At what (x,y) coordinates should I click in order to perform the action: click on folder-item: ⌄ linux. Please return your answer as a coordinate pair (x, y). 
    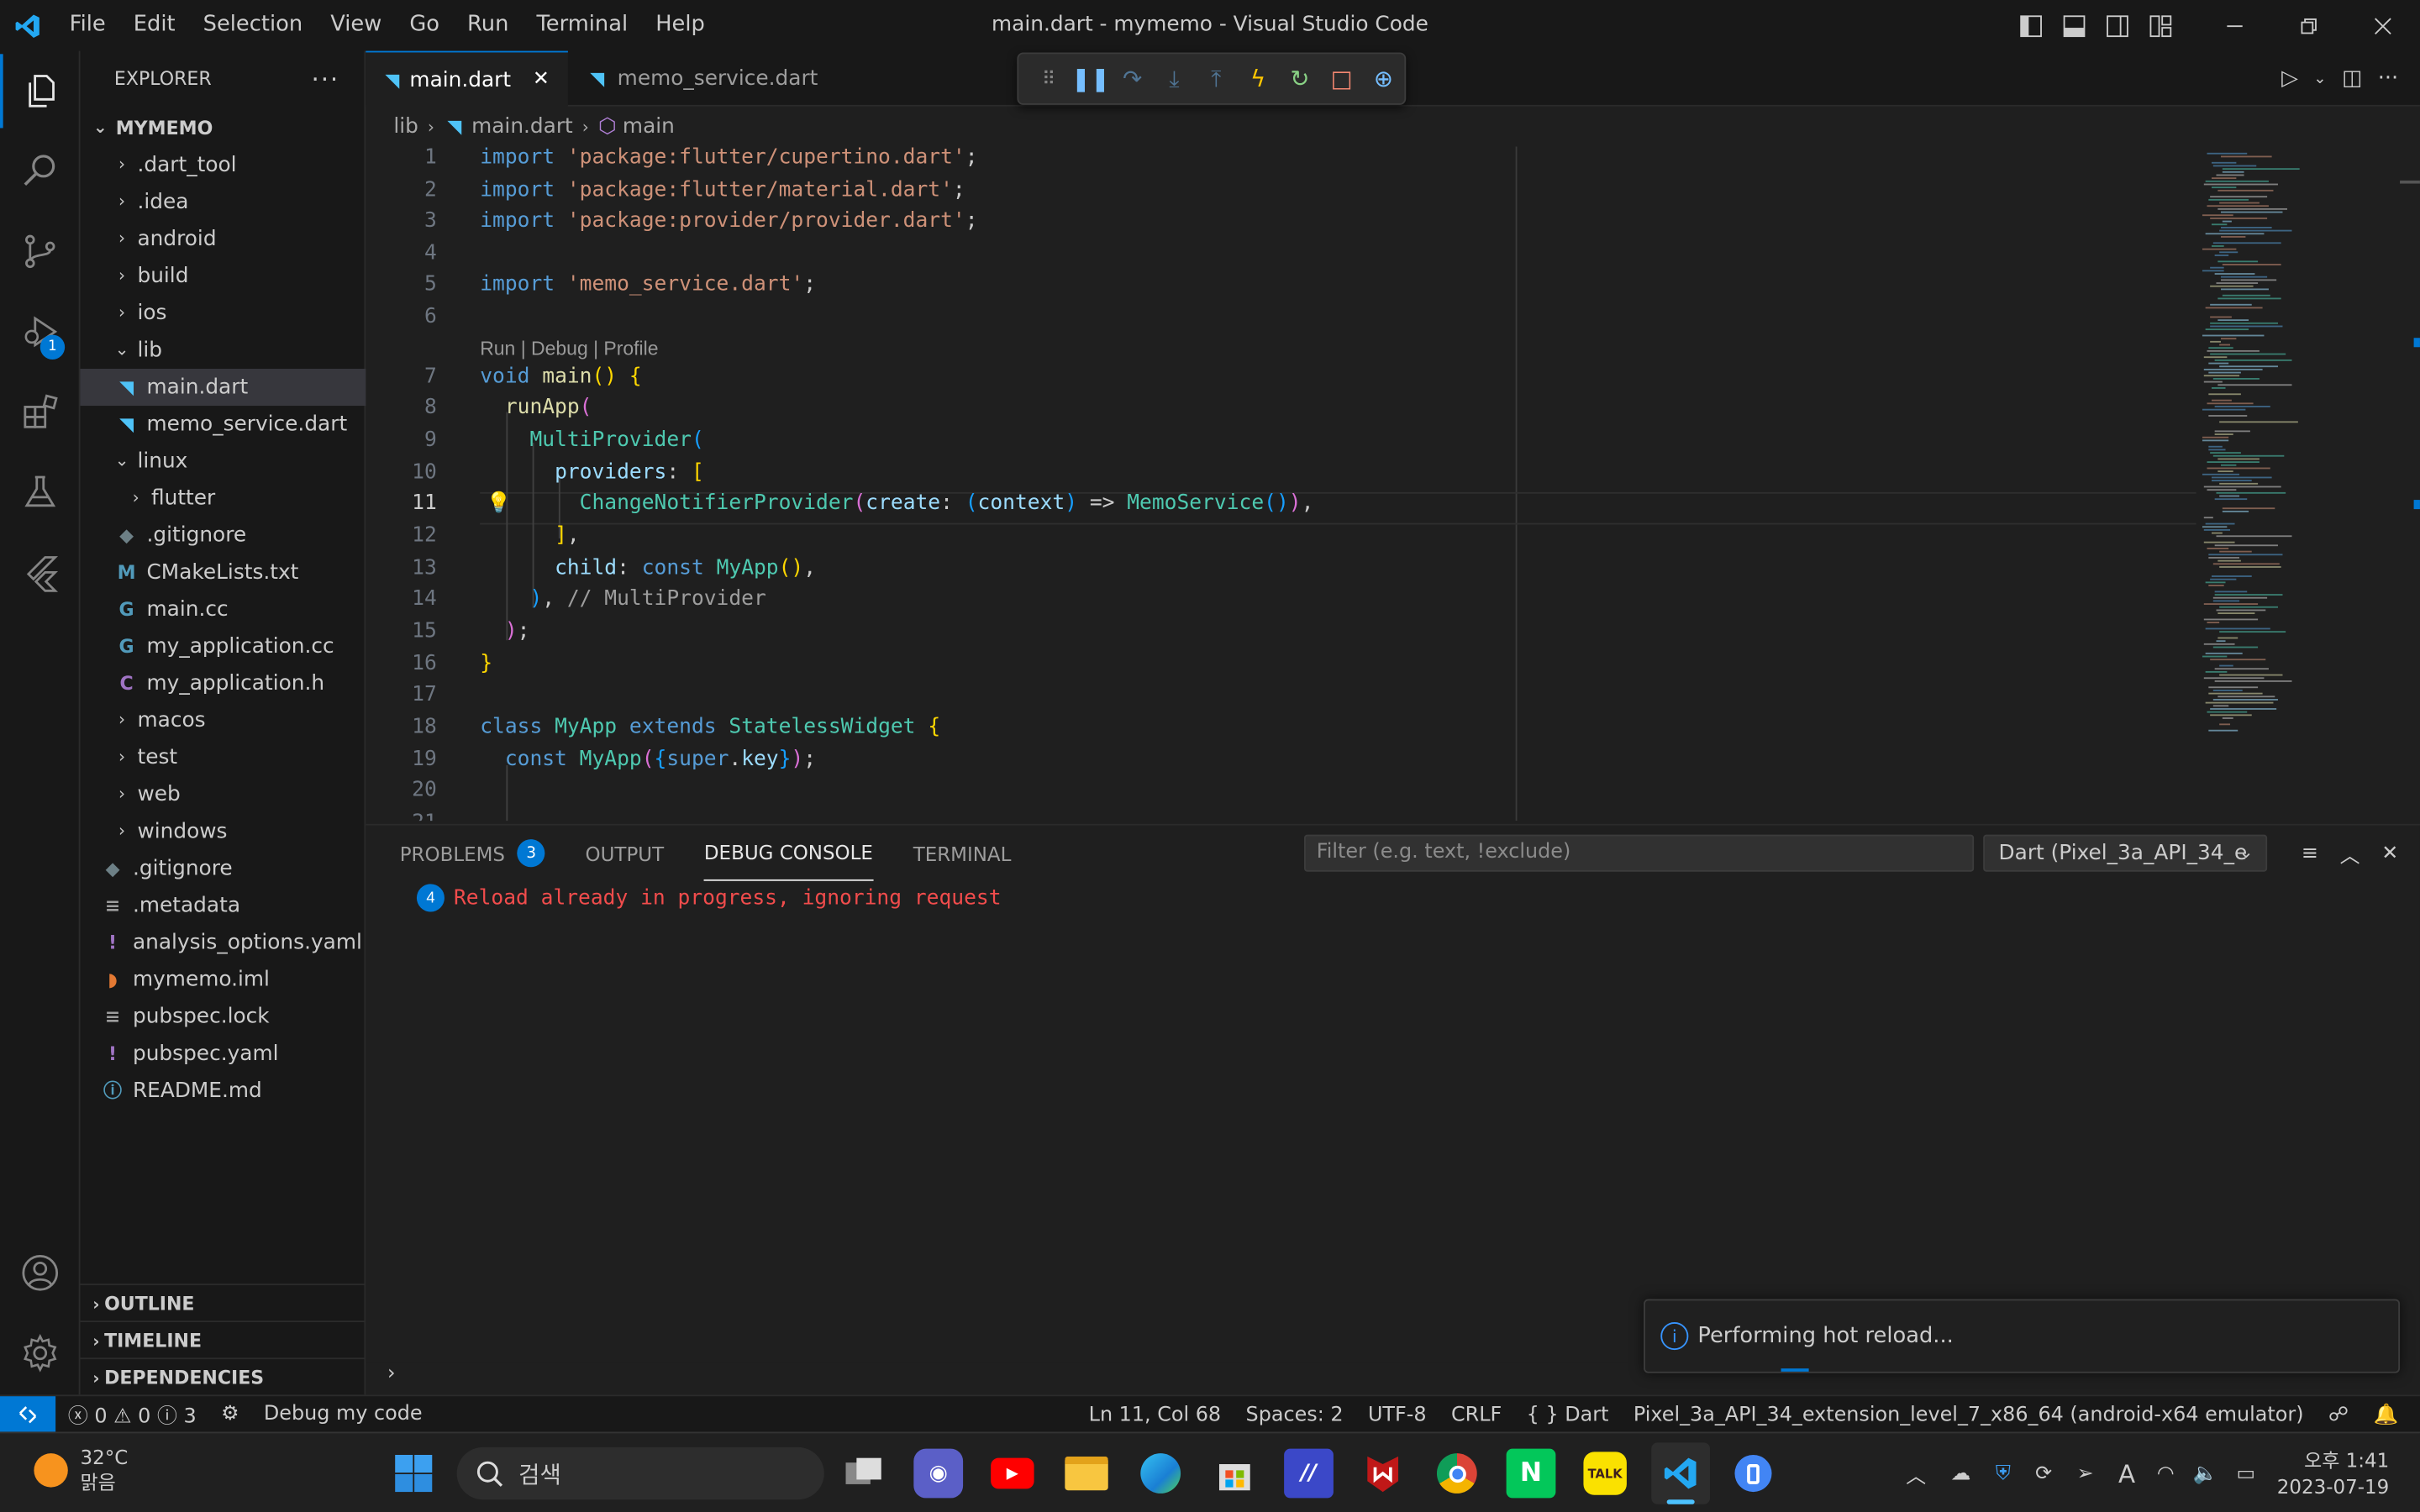
    Looking at the image, I should click on (224, 461).